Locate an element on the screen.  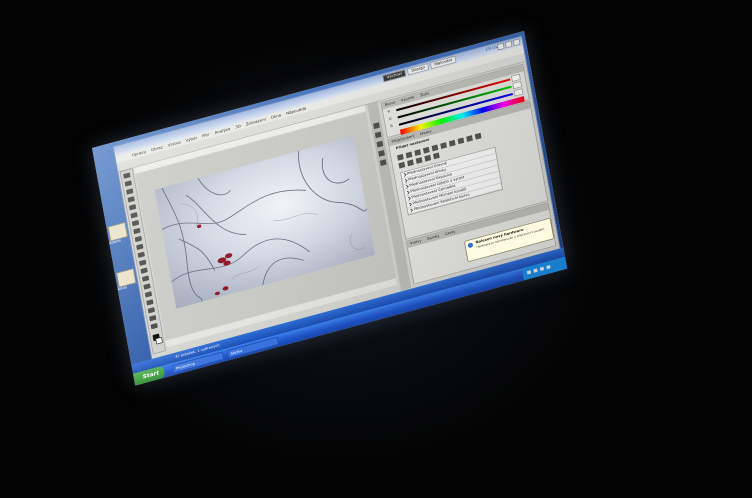
hand-tool-icon is located at coordinates (153, 318).